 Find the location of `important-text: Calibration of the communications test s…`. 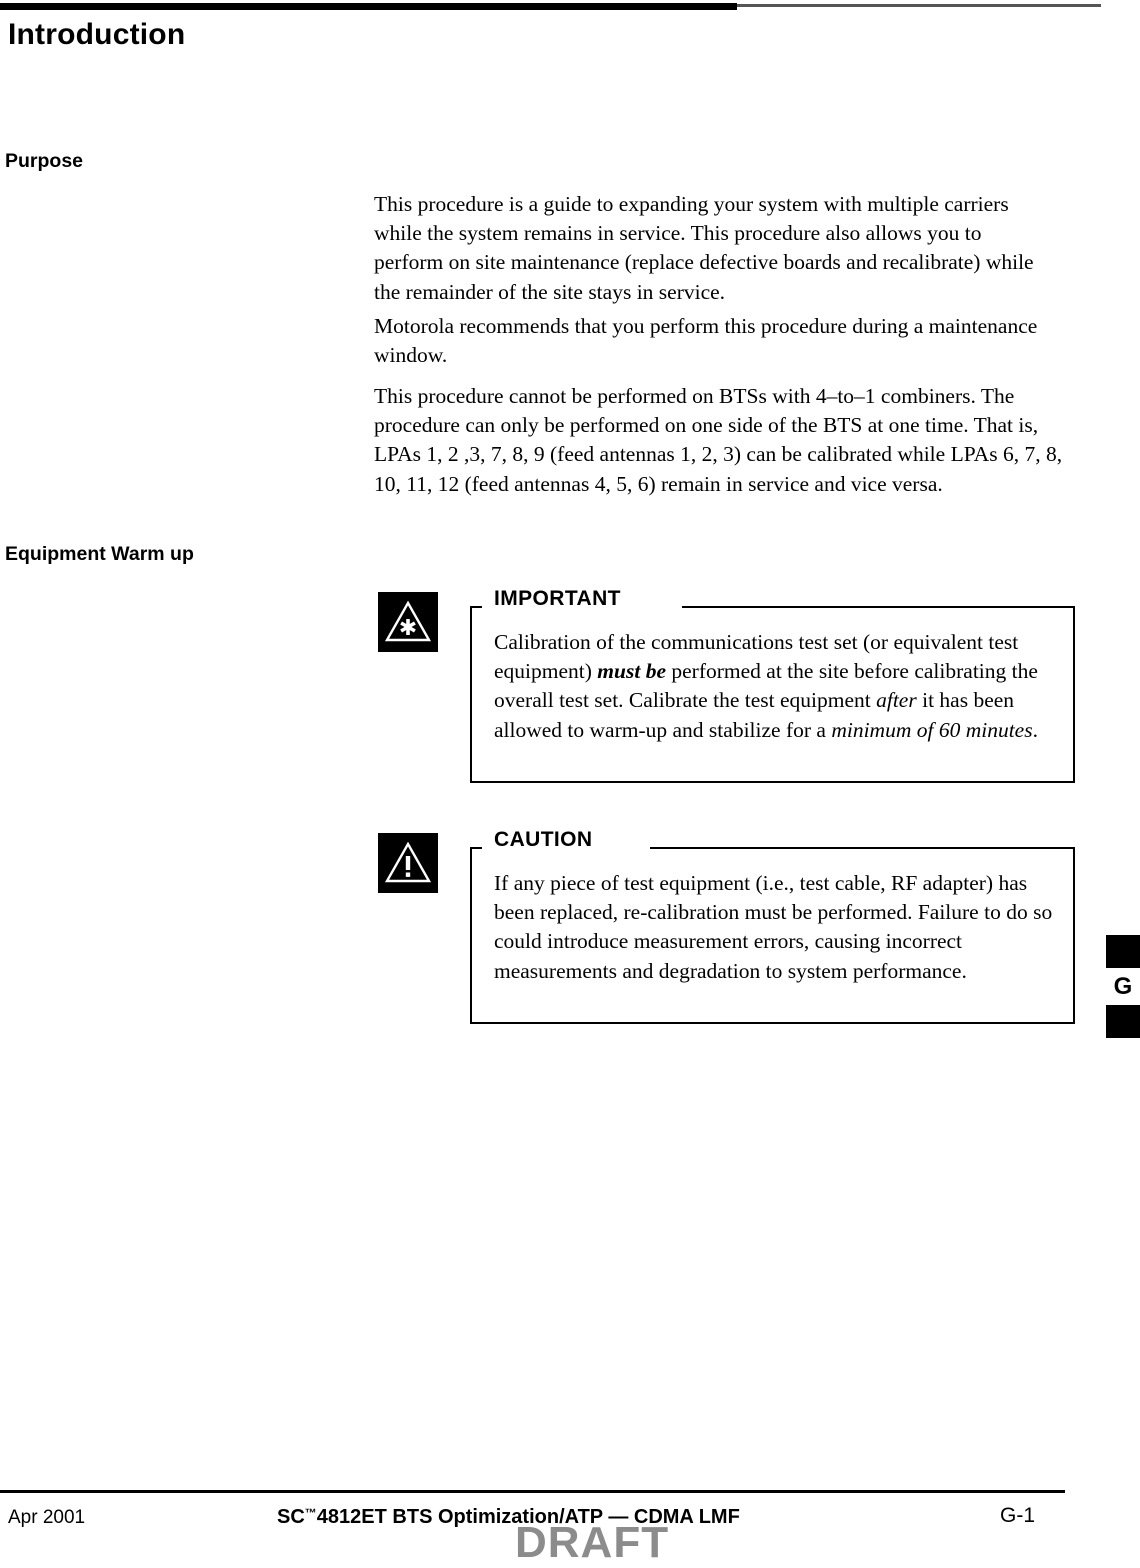

important-text: Calibration of the communications test s… is located at coordinates (766, 686).